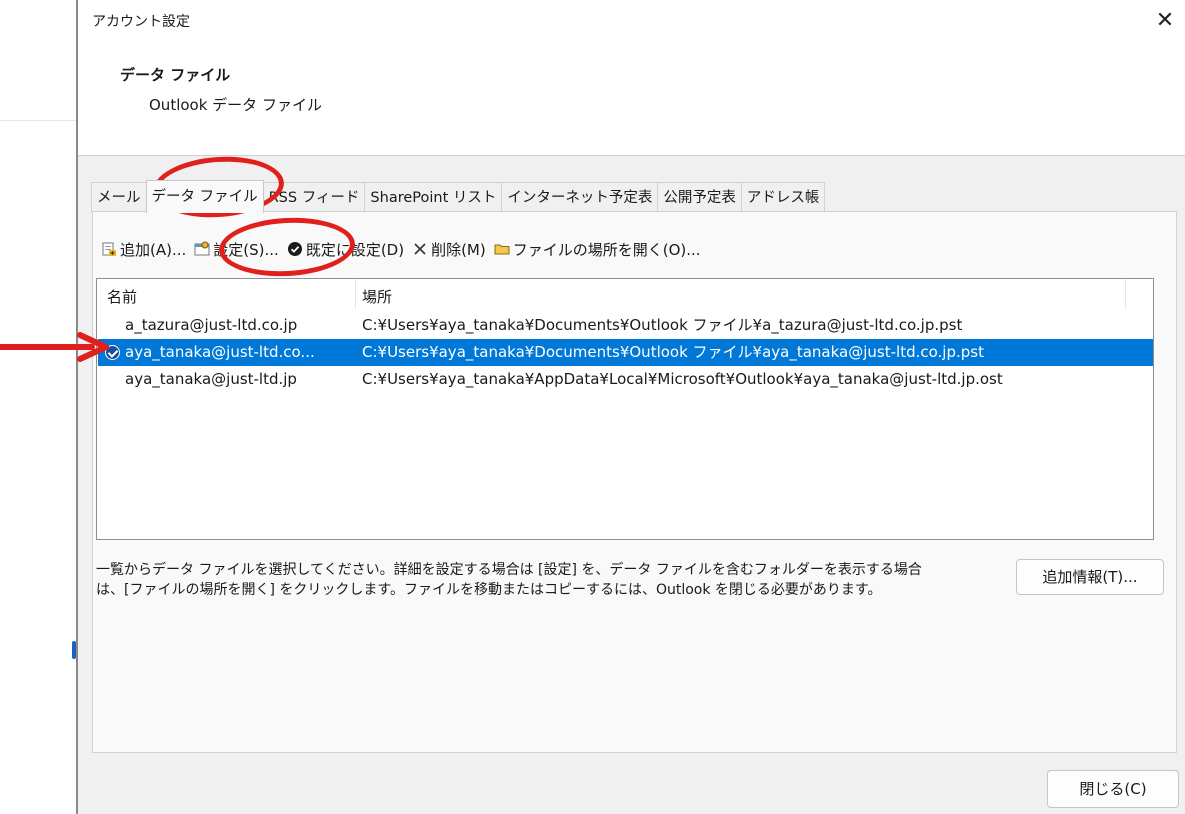 The image size is (1185, 814). What do you see at coordinates (625, 294) in the screenshot?
I see `list-header: 名前 場所` at bounding box center [625, 294].